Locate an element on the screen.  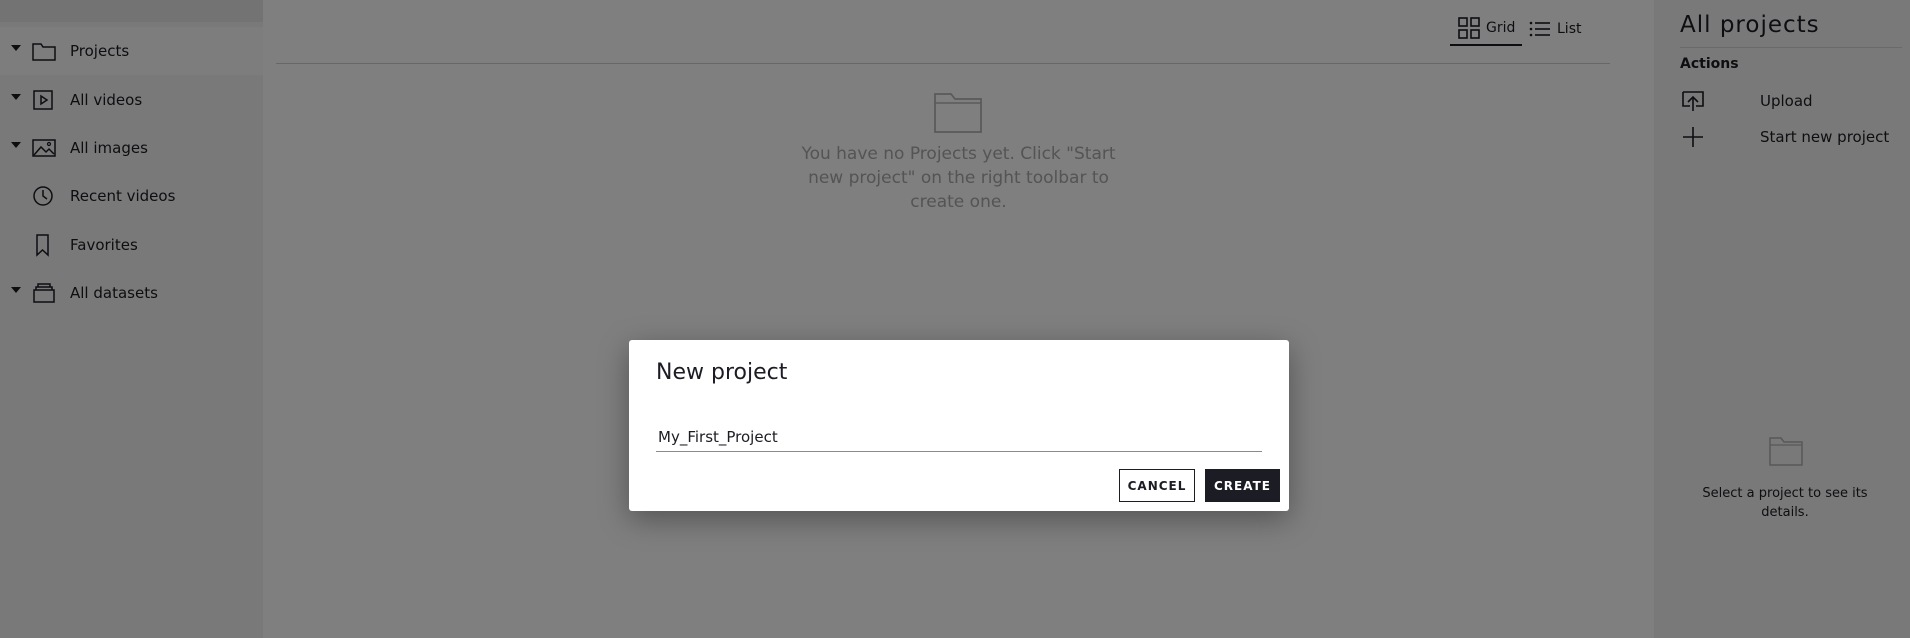
dialog-title: New project is located at coordinates (722, 372).